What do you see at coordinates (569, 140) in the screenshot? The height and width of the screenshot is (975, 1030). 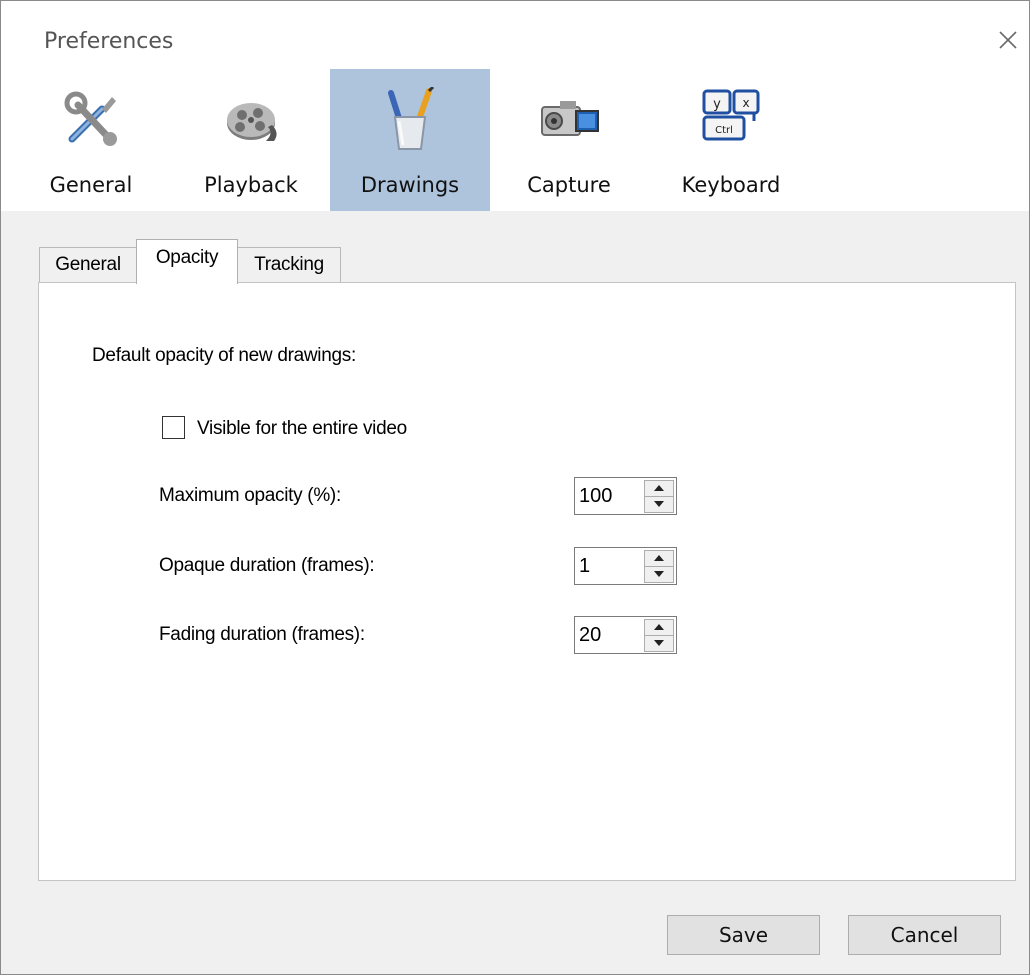 I see `category-capture: Capture` at bounding box center [569, 140].